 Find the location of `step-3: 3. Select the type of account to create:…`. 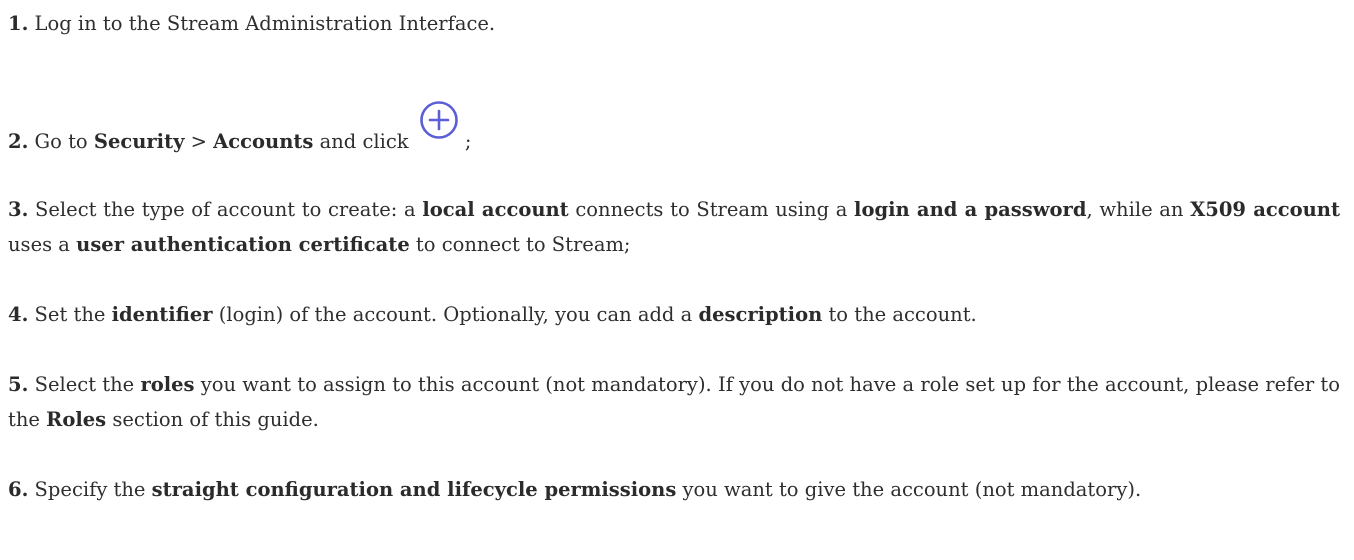

step-3: 3. Select the type of account to create:… is located at coordinates (674, 227).